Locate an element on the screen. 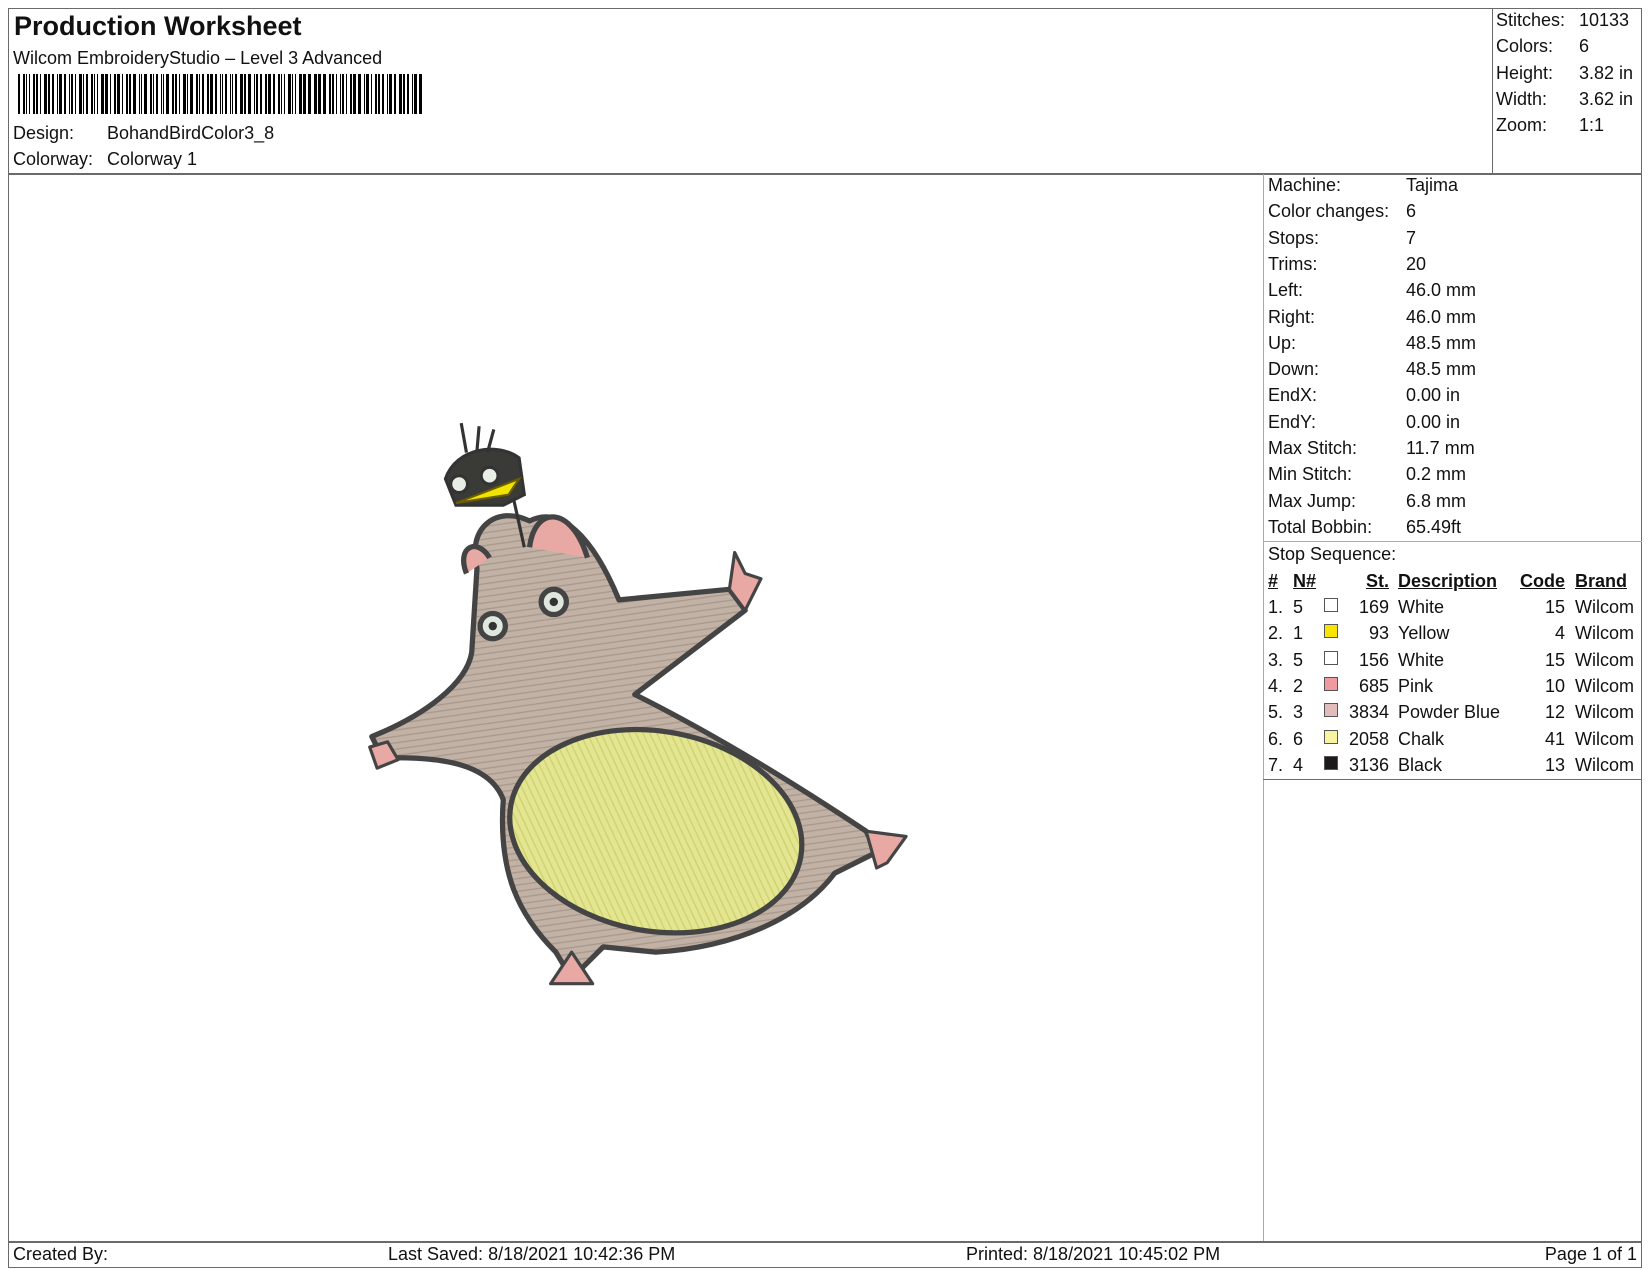 The image size is (1650, 1270). header-divider is located at coordinates (825, 174).